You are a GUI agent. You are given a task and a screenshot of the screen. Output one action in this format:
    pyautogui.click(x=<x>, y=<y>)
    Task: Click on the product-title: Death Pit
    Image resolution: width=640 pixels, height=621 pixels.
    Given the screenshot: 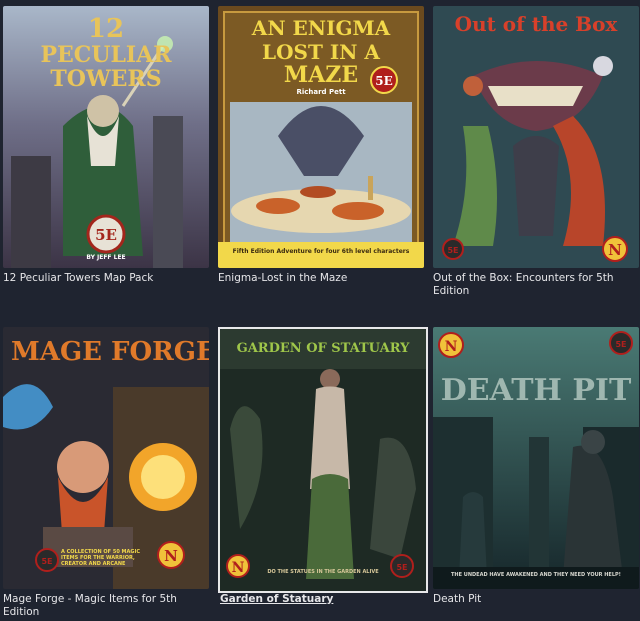 What is the action you would take?
    pyautogui.click(x=536, y=599)
    